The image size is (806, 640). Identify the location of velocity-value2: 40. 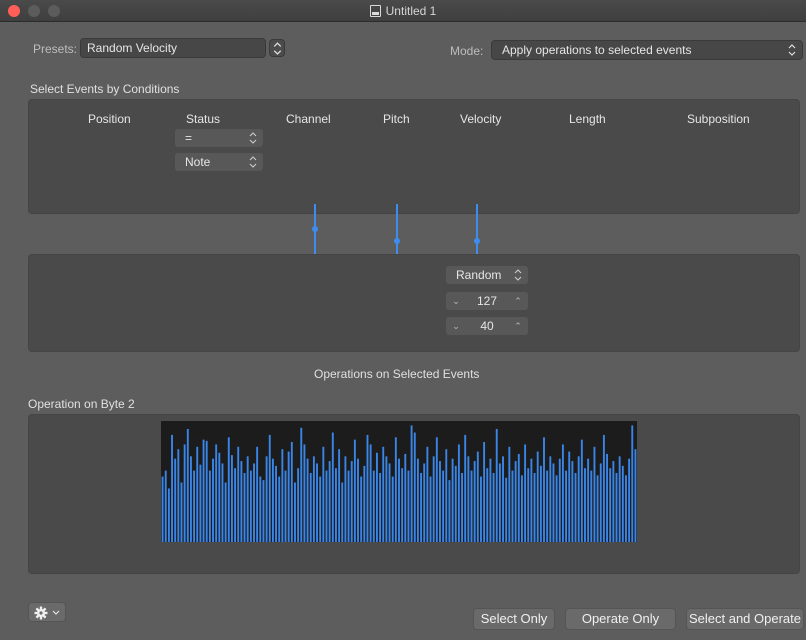
(487, 326).